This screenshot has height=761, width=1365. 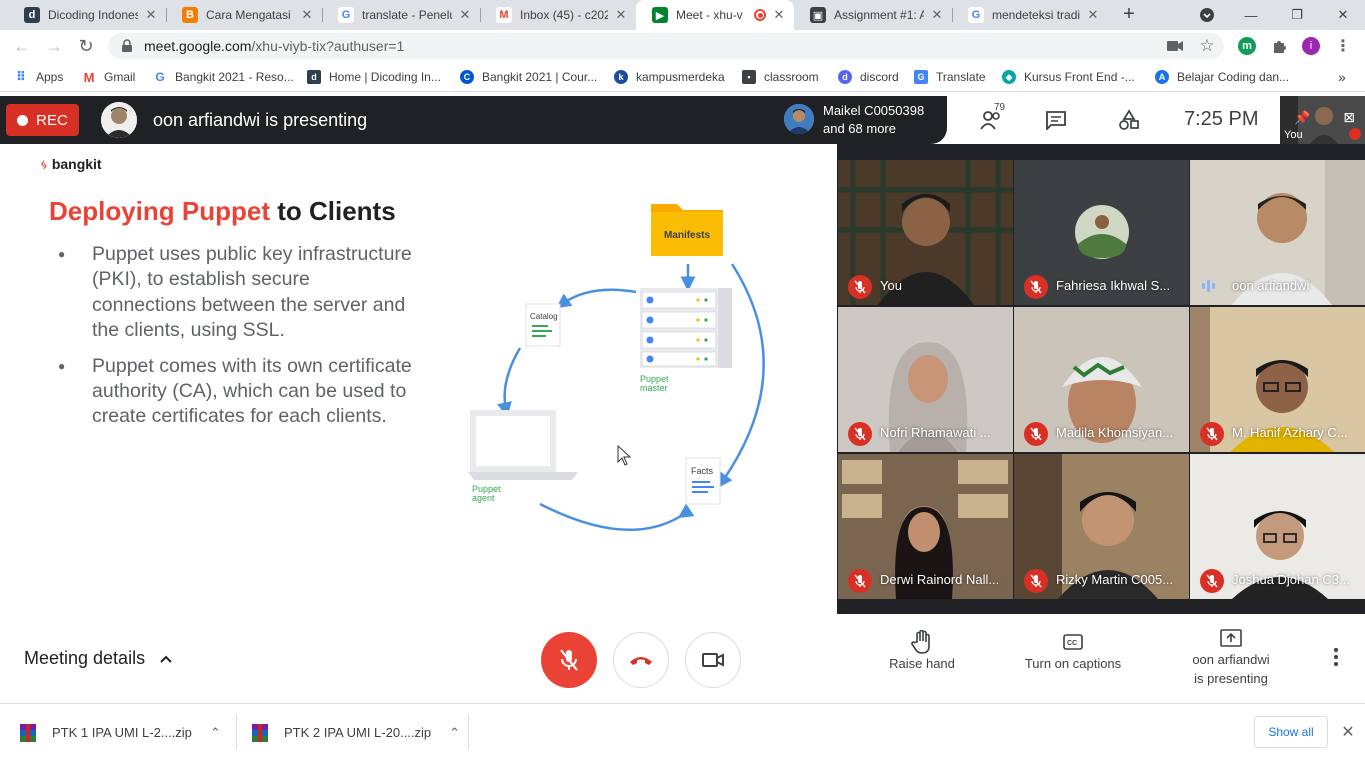 I want to click on profile-avatar: i, so click(x=1311, y=46).